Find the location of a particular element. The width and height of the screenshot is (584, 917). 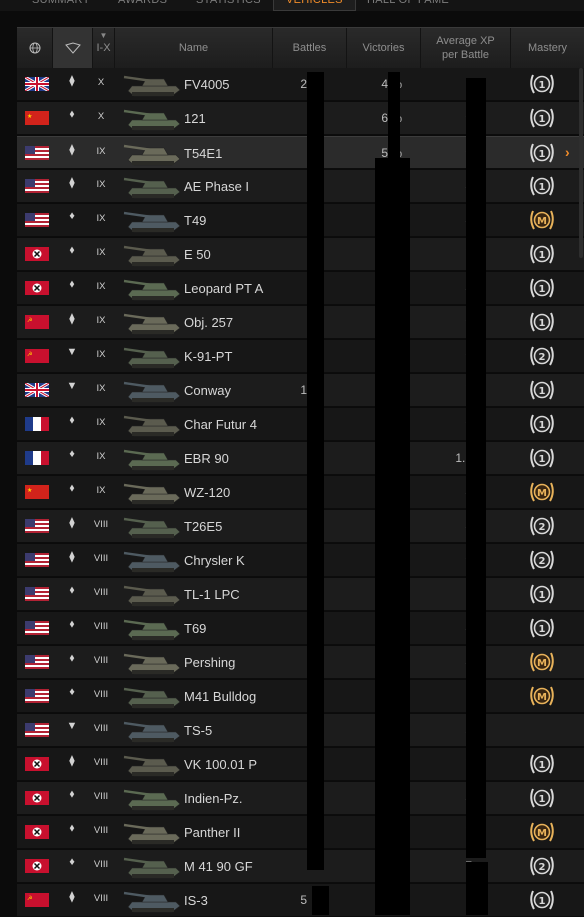

vehicle-row: ♦ IX EBR 90 1.1 1 is located at coordinates (300, 458).